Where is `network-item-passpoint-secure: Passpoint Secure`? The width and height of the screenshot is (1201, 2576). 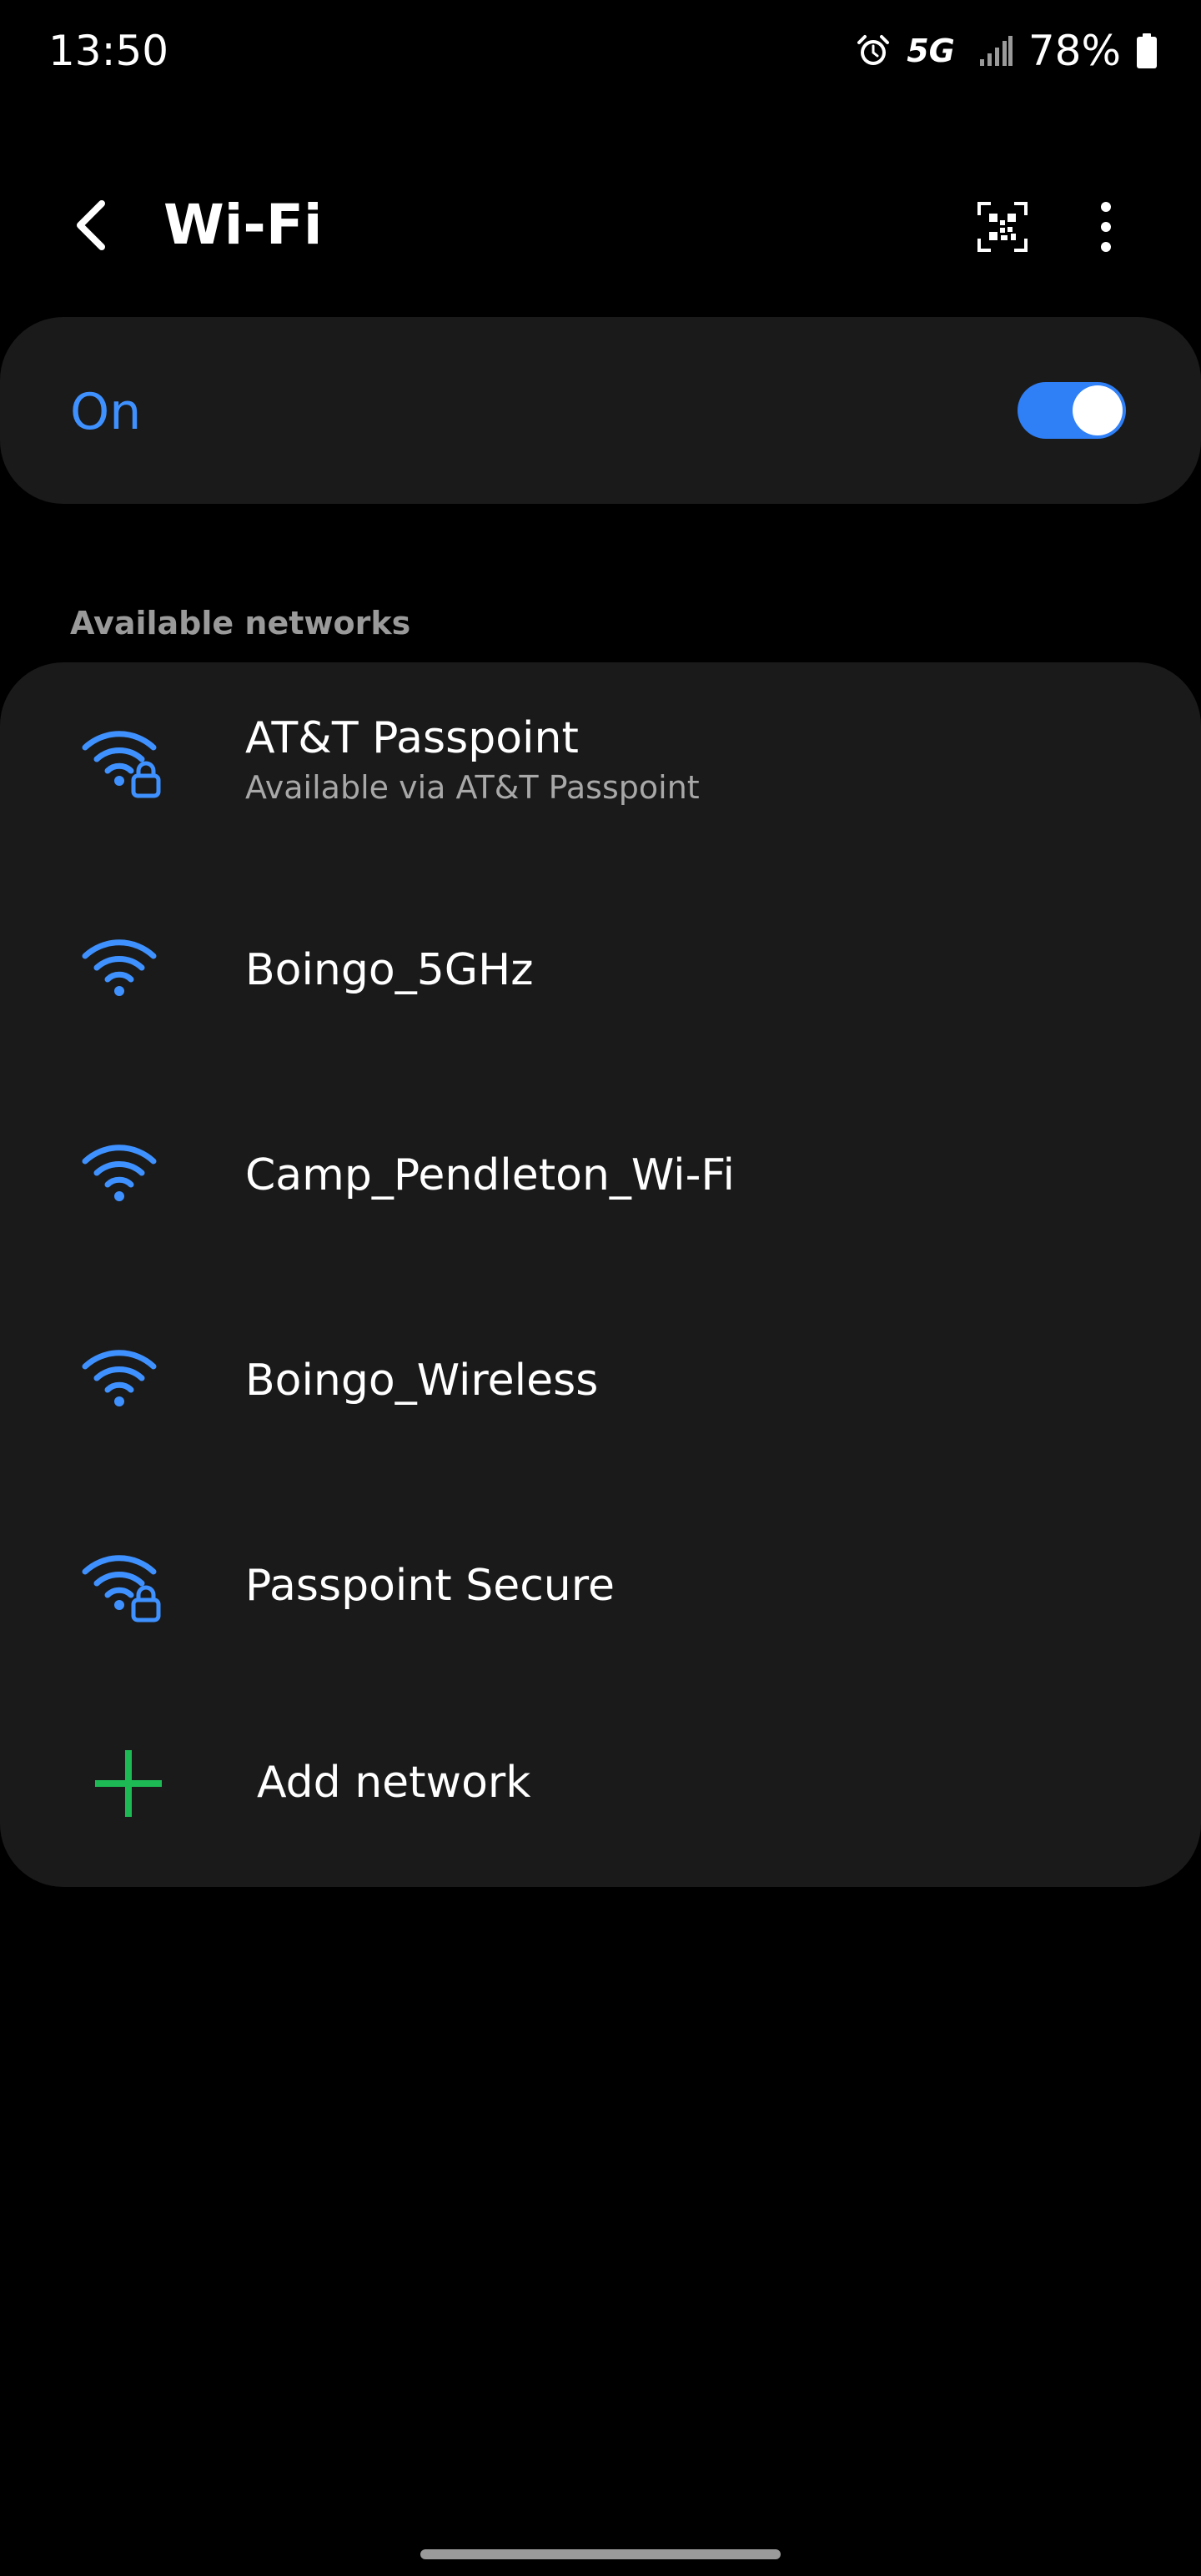
network-item-passpoint-secure: Passpoint Secure is located at coordinates (601, 1585).